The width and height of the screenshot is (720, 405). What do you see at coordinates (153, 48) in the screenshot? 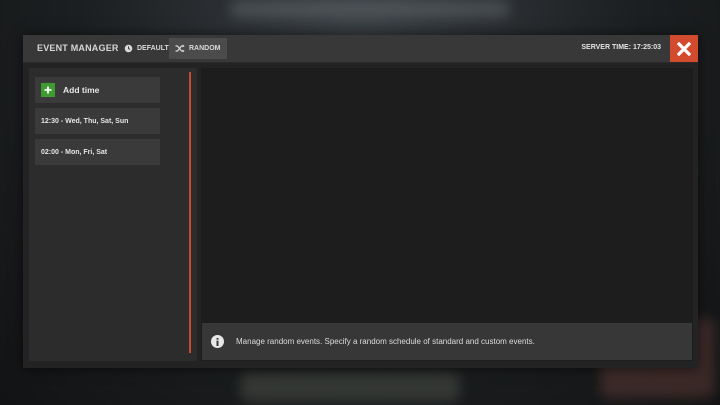
I see `tab-default-label: DEFAULT` at bounding box center [153, 48].